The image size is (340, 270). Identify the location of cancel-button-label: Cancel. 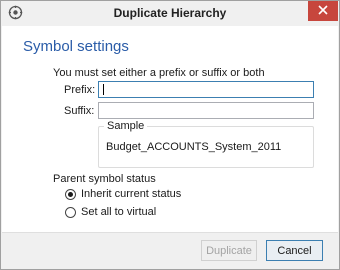
(294, 250).